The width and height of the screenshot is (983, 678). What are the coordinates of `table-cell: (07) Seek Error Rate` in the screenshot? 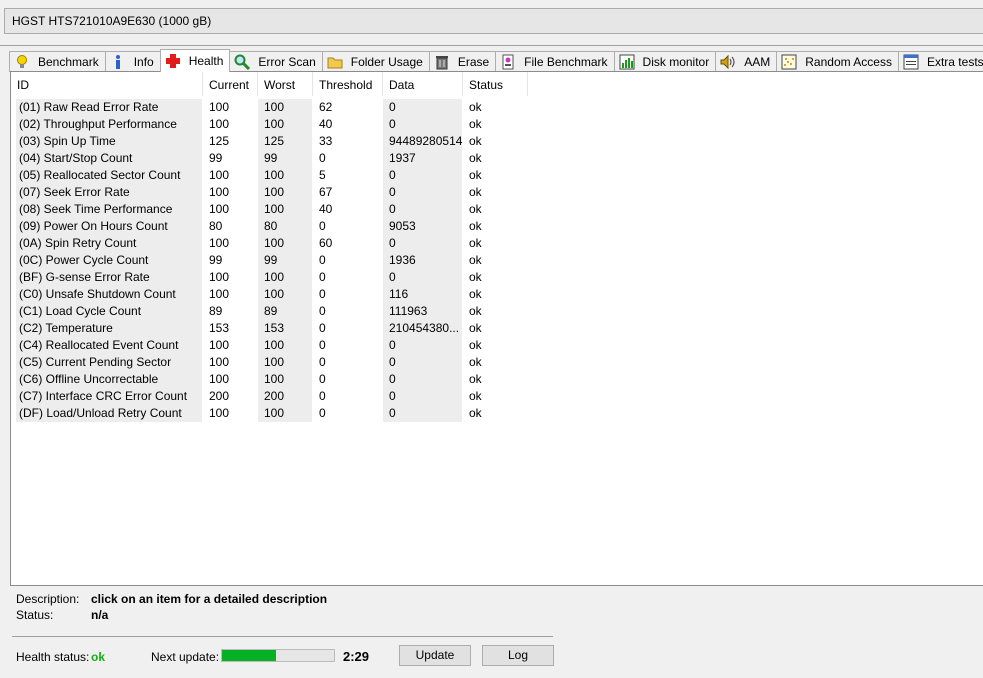 It's located at (74, 192).